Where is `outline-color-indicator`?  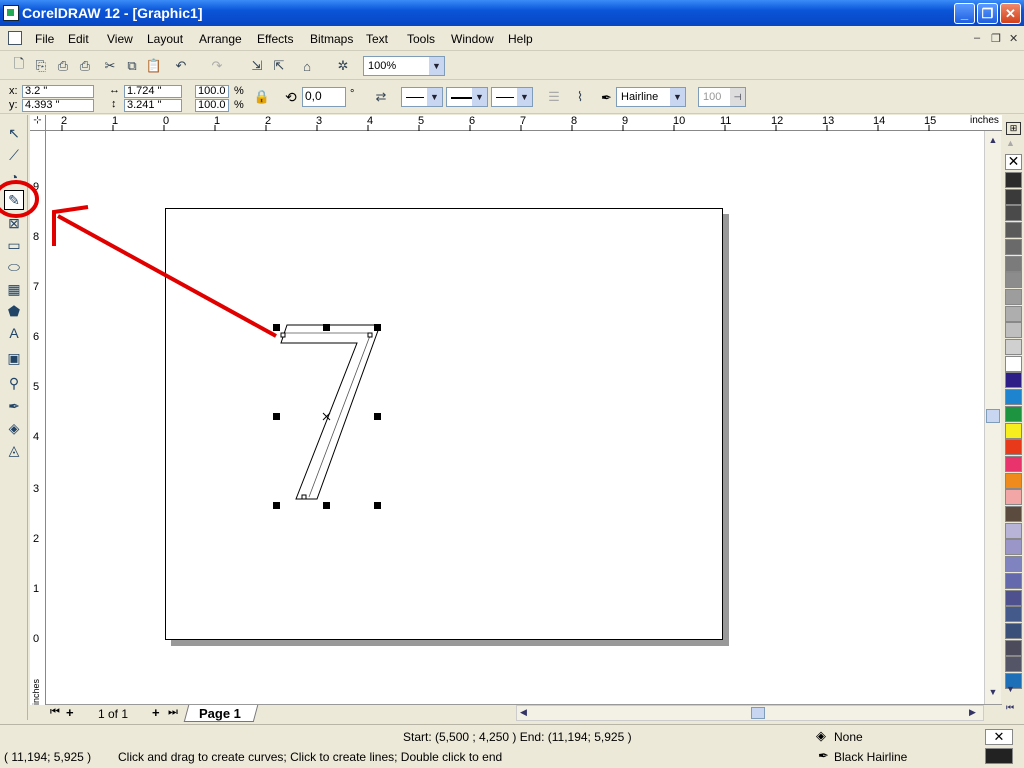
outline-color-indicator is located at coordinates (999, 756).